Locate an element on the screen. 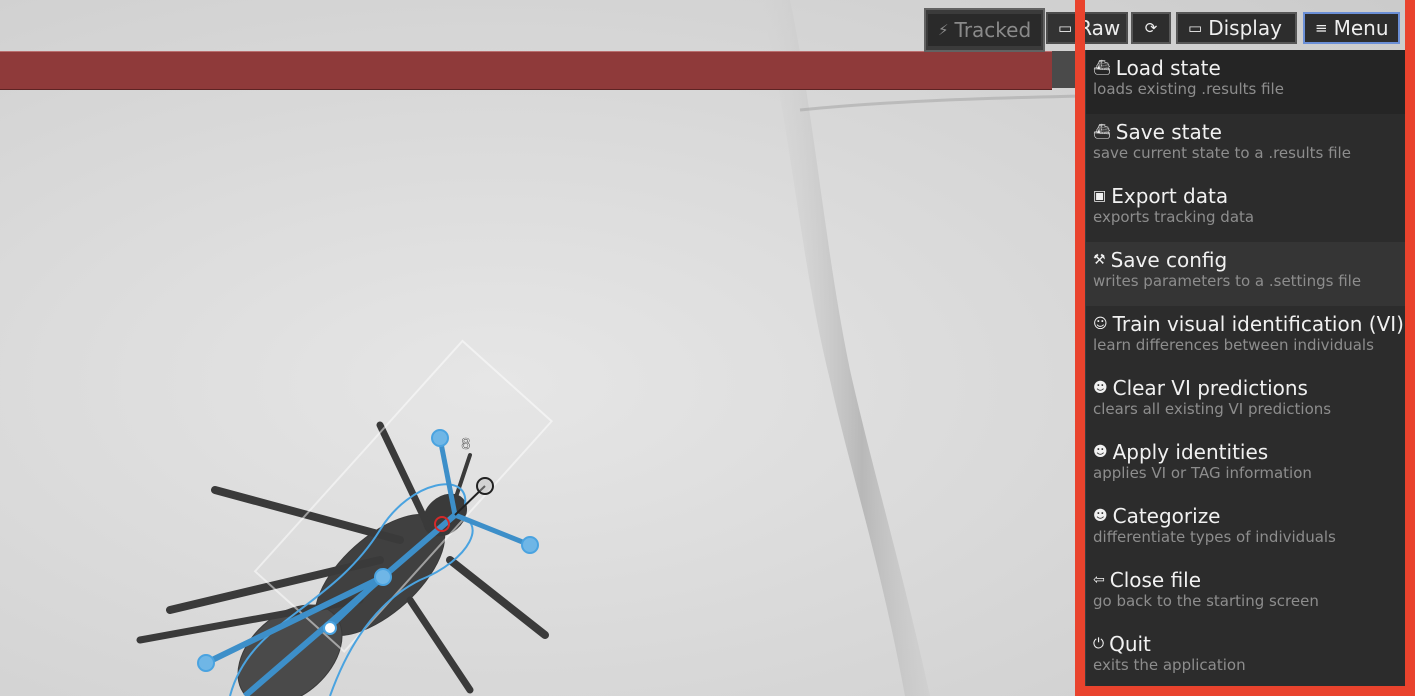 The width and height of the screenshot is (1415, 696). menu-item-load-state: ⛴ Load state loads existing .results file is located at coordinates (1246, 82).